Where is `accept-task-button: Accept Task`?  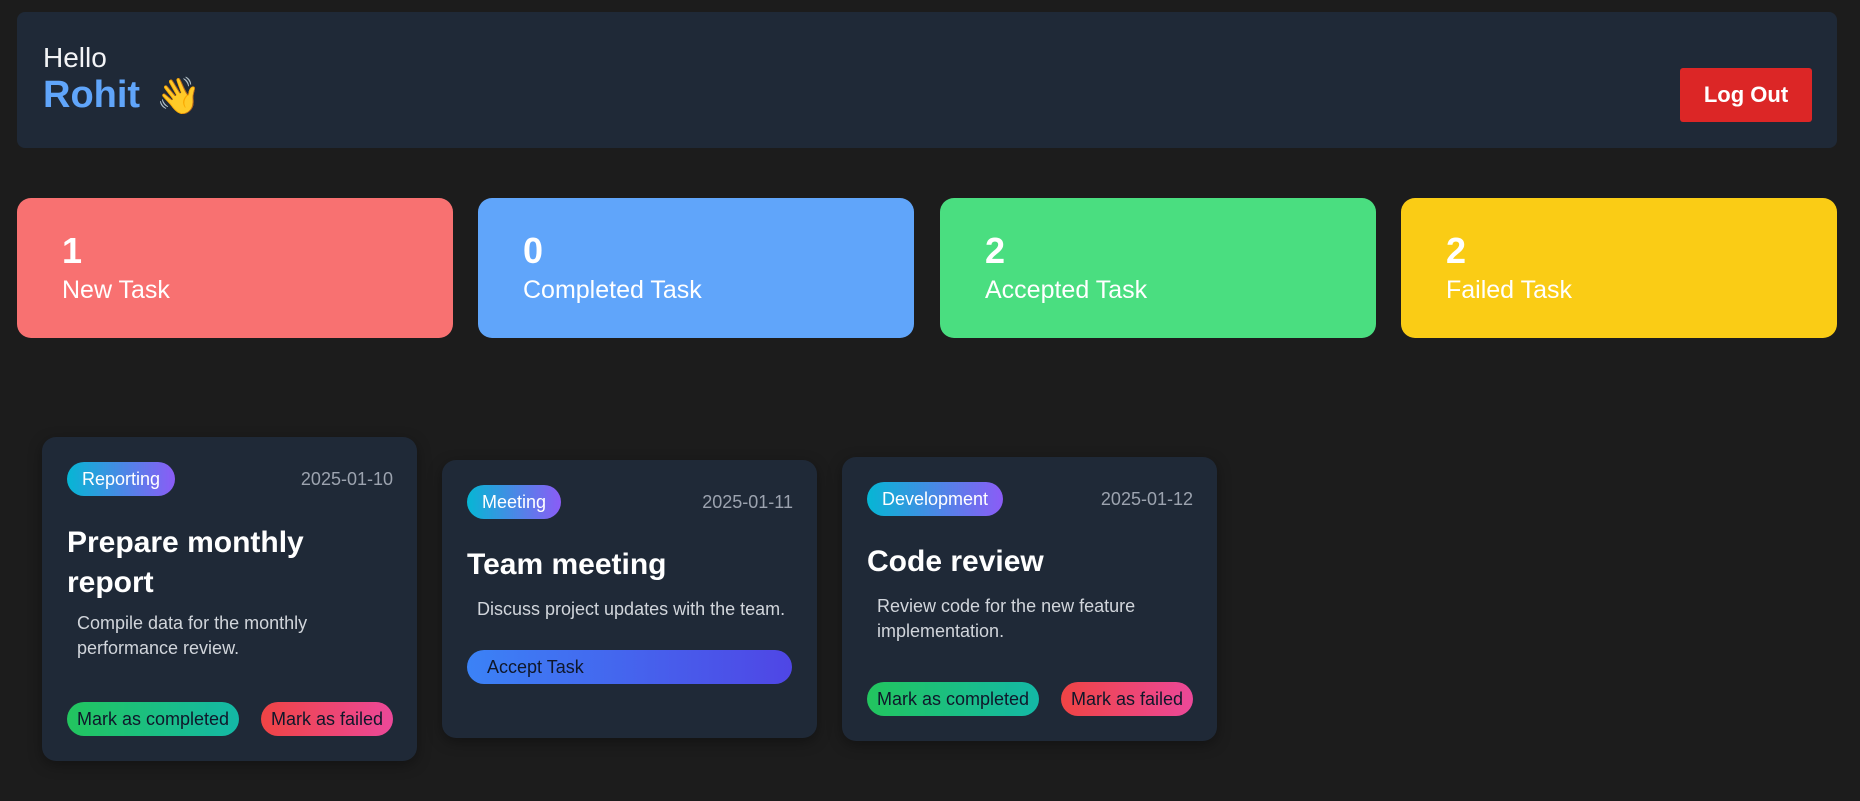 accept-task-button: Accept Task is located at coordinates (629, 667).